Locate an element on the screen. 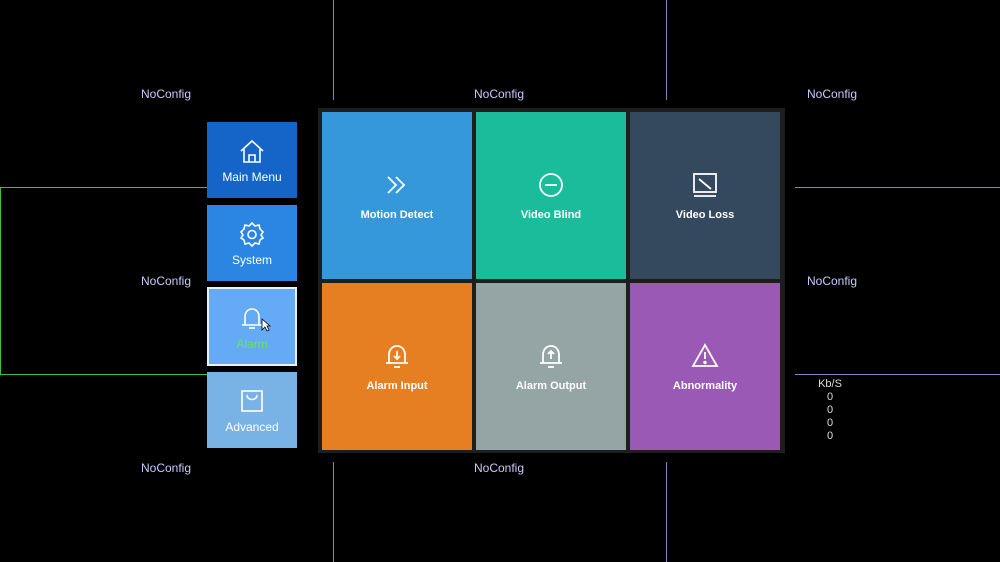 Image resolution: width=1000 pixels, height=562 pixels. abnormality-tile: Abnormality is located at coordinates (705, 366).